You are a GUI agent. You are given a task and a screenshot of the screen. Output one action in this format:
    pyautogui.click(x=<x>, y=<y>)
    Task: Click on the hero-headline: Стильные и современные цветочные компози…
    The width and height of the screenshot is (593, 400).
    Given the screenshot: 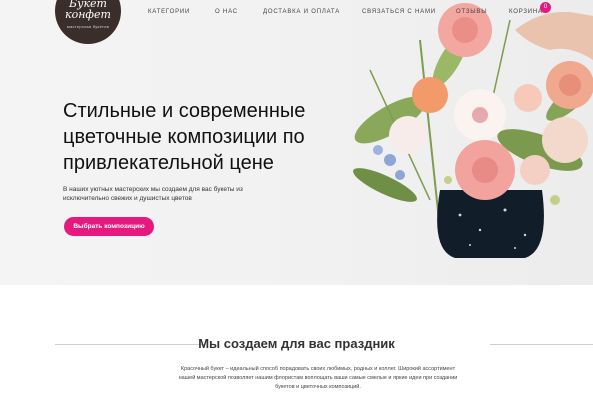 What is the action you would take?
    pyautogui.click(x=184, y=137)
    